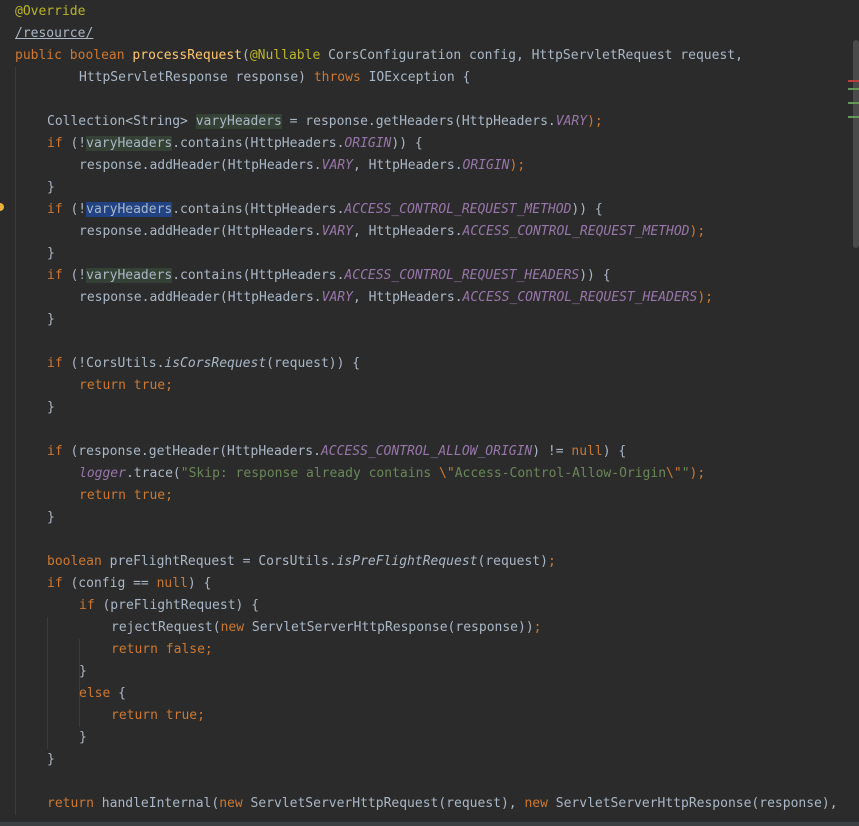 The width and height of the screenshot is (859, 826). What do you see at coordinates (181, 605) in the screenshot?
I see `code-token: (preFlightRequest) {` at bounding box center [181, 605].